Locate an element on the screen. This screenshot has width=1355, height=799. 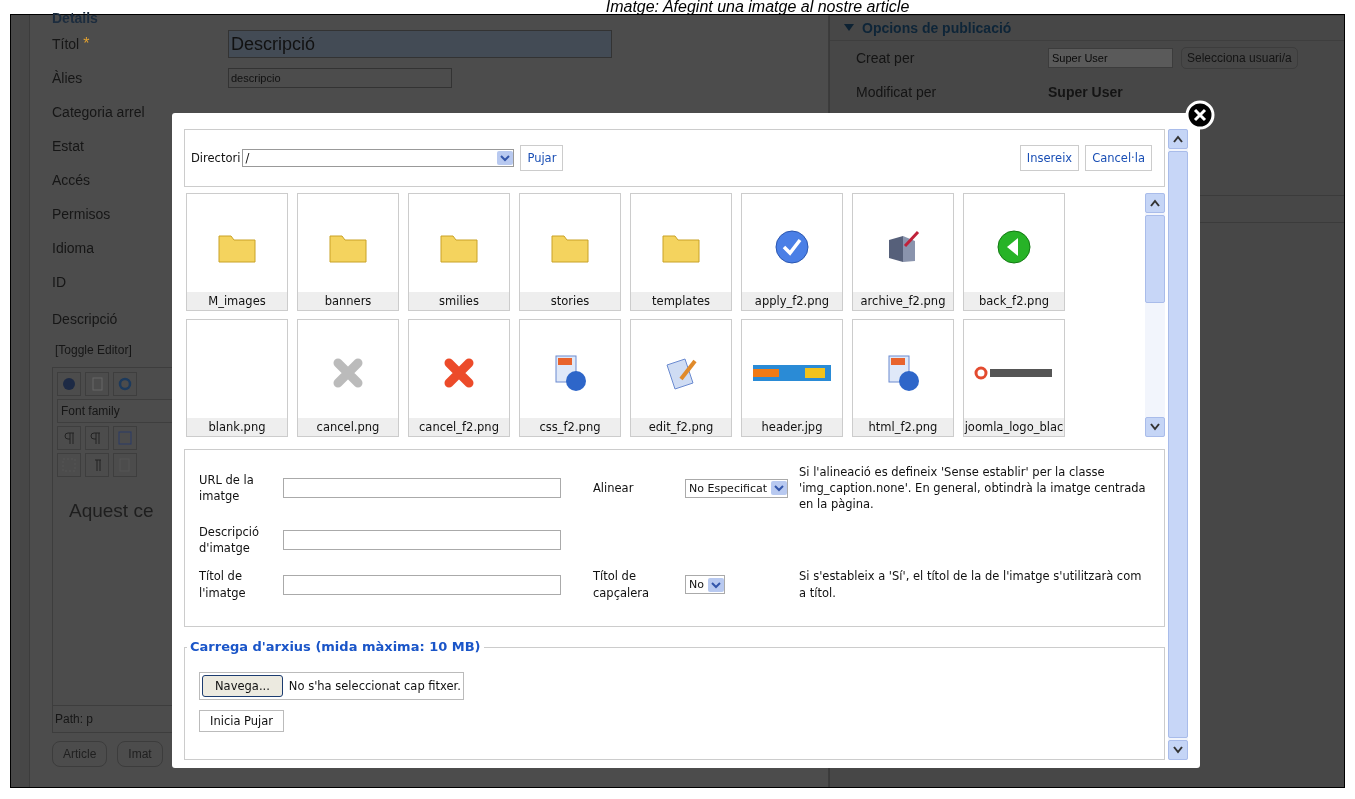
file-tile: edit_f2.png is located at coordinates (681, 378).